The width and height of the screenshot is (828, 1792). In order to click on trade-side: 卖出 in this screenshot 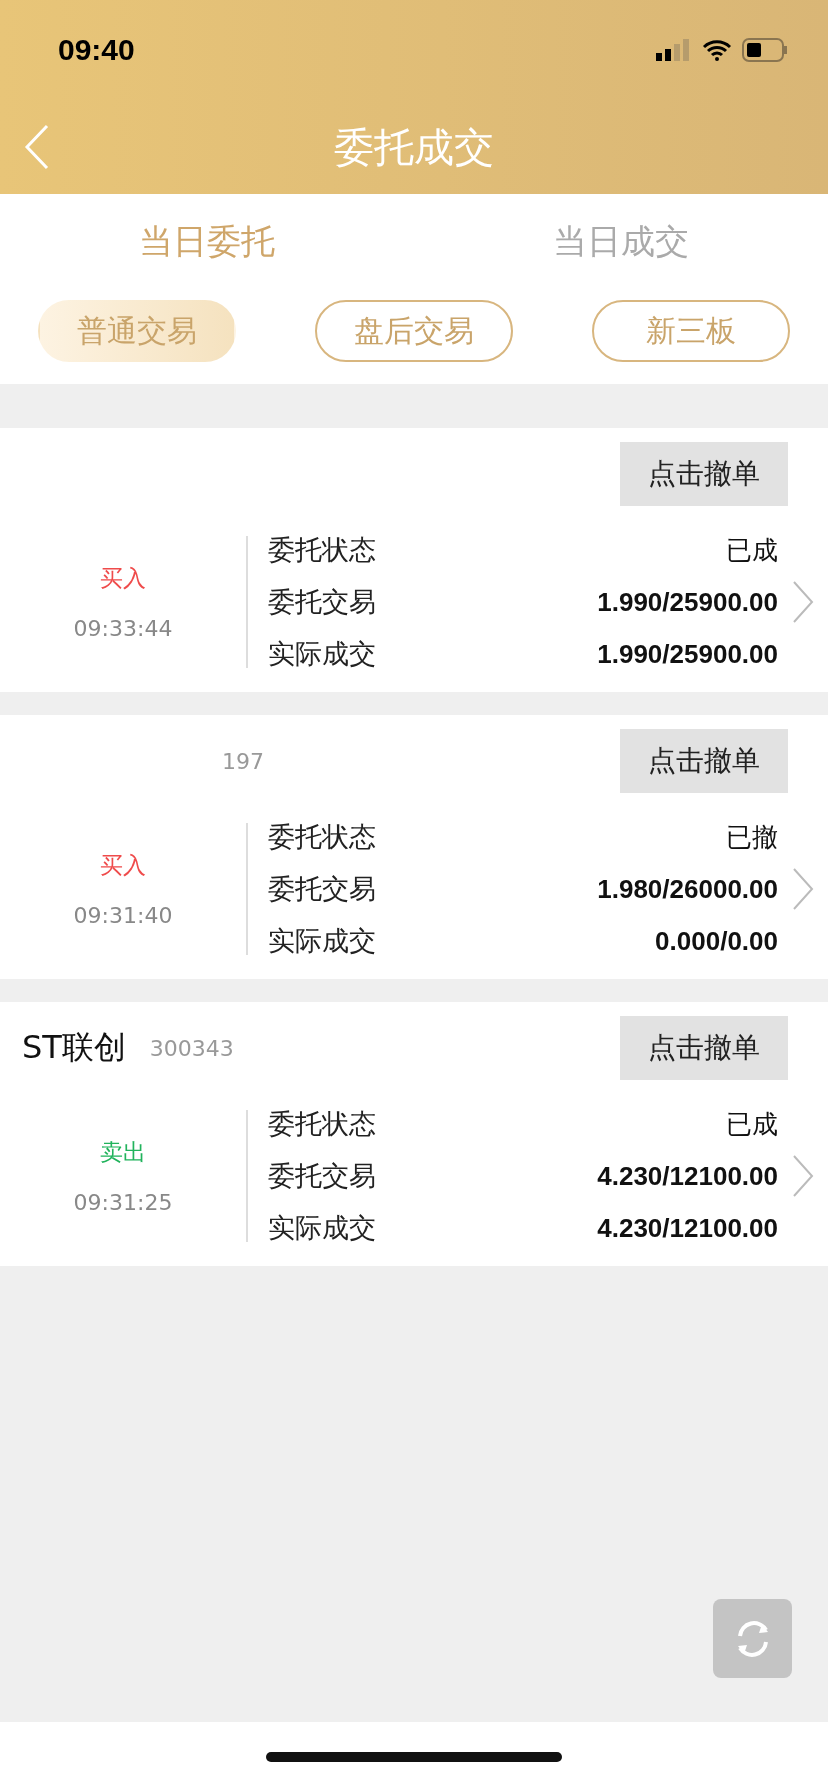, I will do `click(123, 1152)`.